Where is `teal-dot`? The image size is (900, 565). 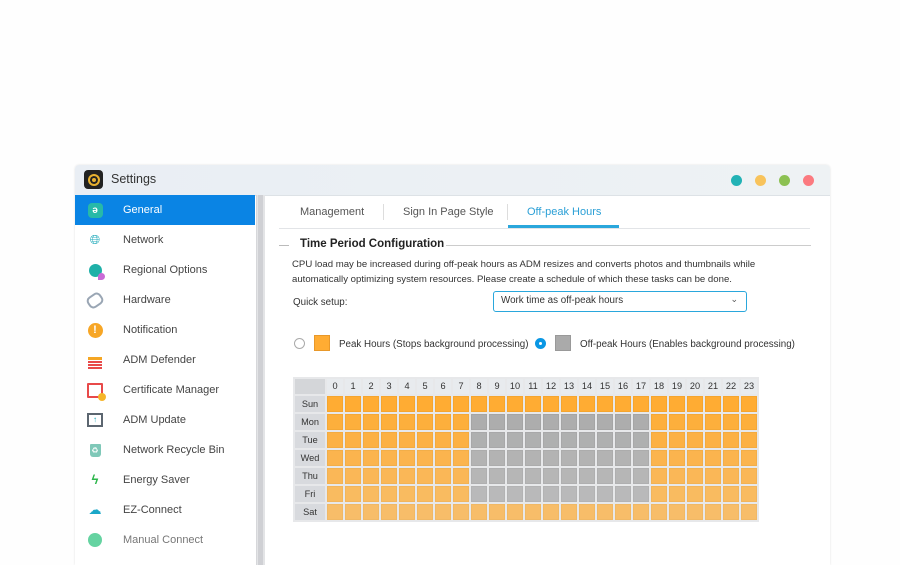
teal-dot is located at coordinates (736, 180).